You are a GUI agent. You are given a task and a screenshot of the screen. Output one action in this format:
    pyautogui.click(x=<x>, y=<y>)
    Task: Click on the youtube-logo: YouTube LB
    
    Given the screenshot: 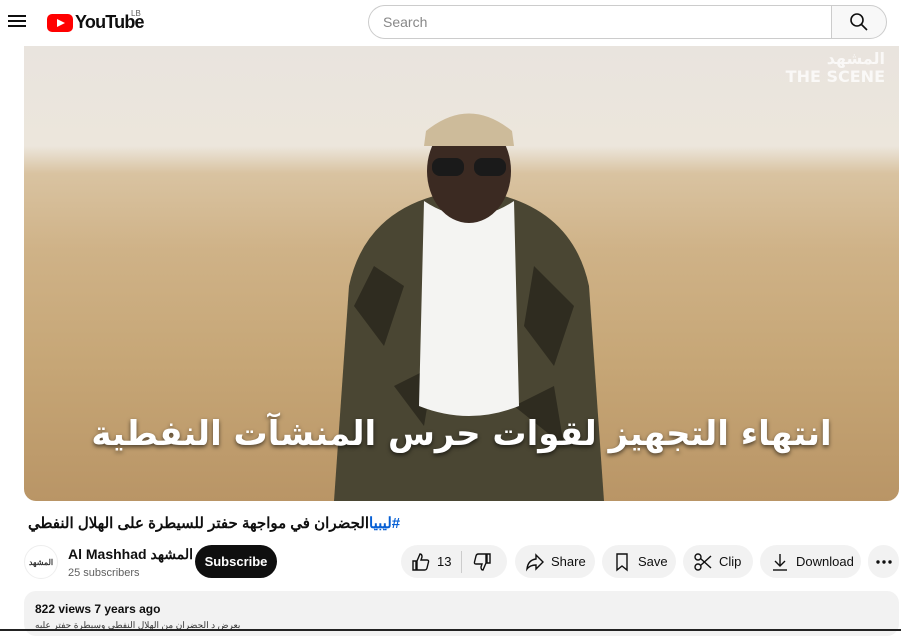 What is the action you would take?
    pyautogui.click(x=96, y=21)
    